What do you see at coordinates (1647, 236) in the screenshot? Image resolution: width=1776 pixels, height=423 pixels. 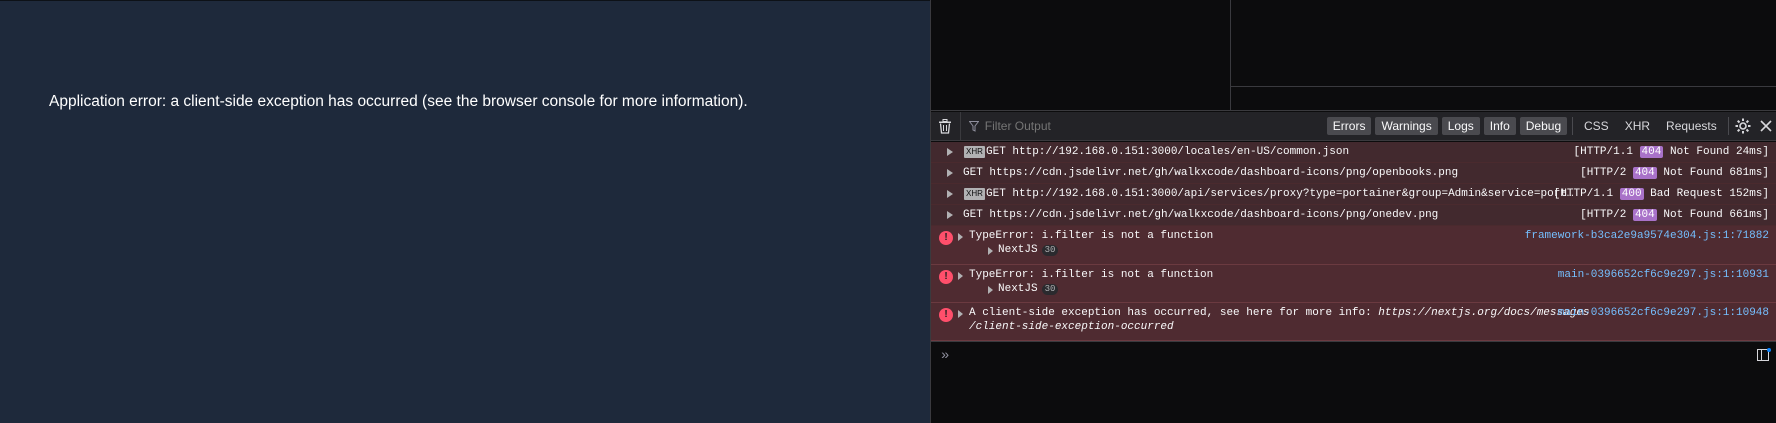 I see `error-source-link: framework-b3ca2e9a9574e304.js:1:71882` at bounding box center [1647, 236].